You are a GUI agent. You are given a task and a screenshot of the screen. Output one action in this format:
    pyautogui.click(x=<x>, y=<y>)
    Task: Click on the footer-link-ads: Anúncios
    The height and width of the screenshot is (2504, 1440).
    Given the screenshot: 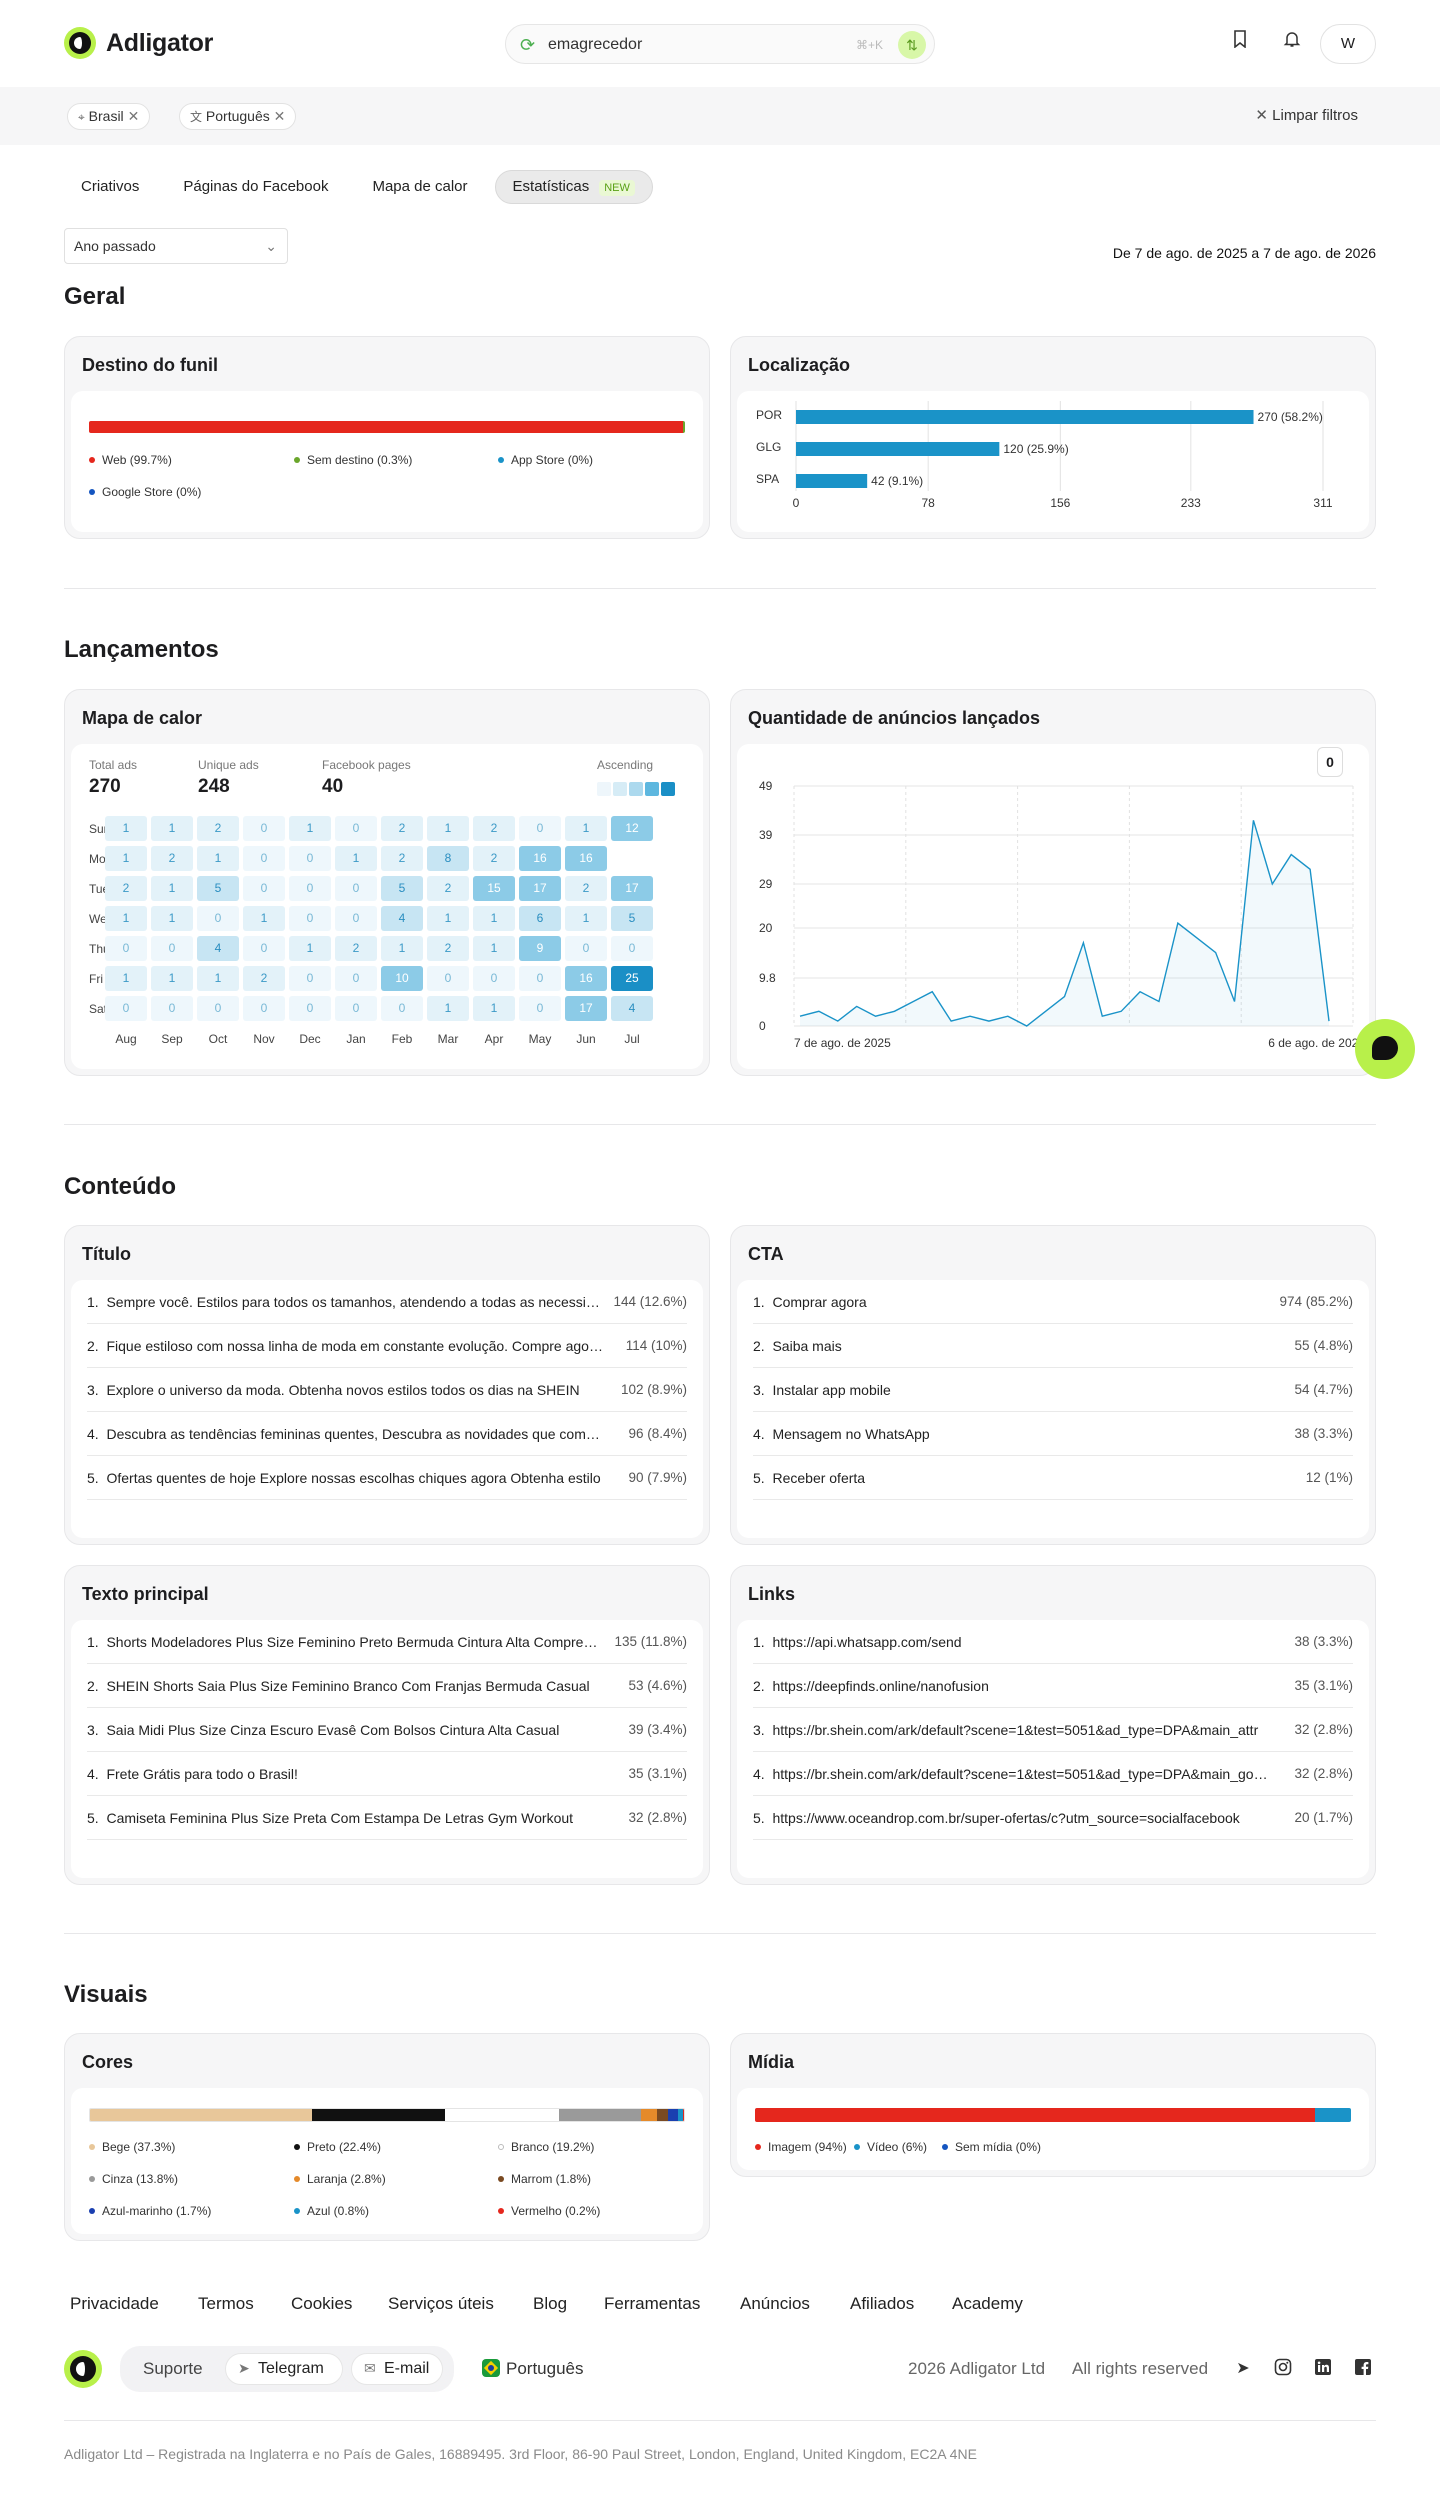 What is the action you would take?
    pyautogui.click(x=775, y=2304)
    